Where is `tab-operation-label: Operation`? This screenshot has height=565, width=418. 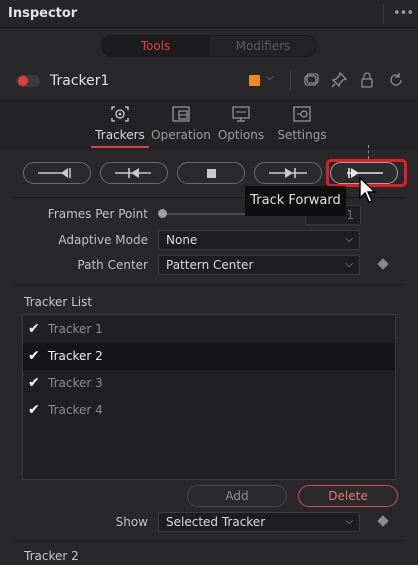 tab-operation-label: Operation is located at coordinates (181, 135).